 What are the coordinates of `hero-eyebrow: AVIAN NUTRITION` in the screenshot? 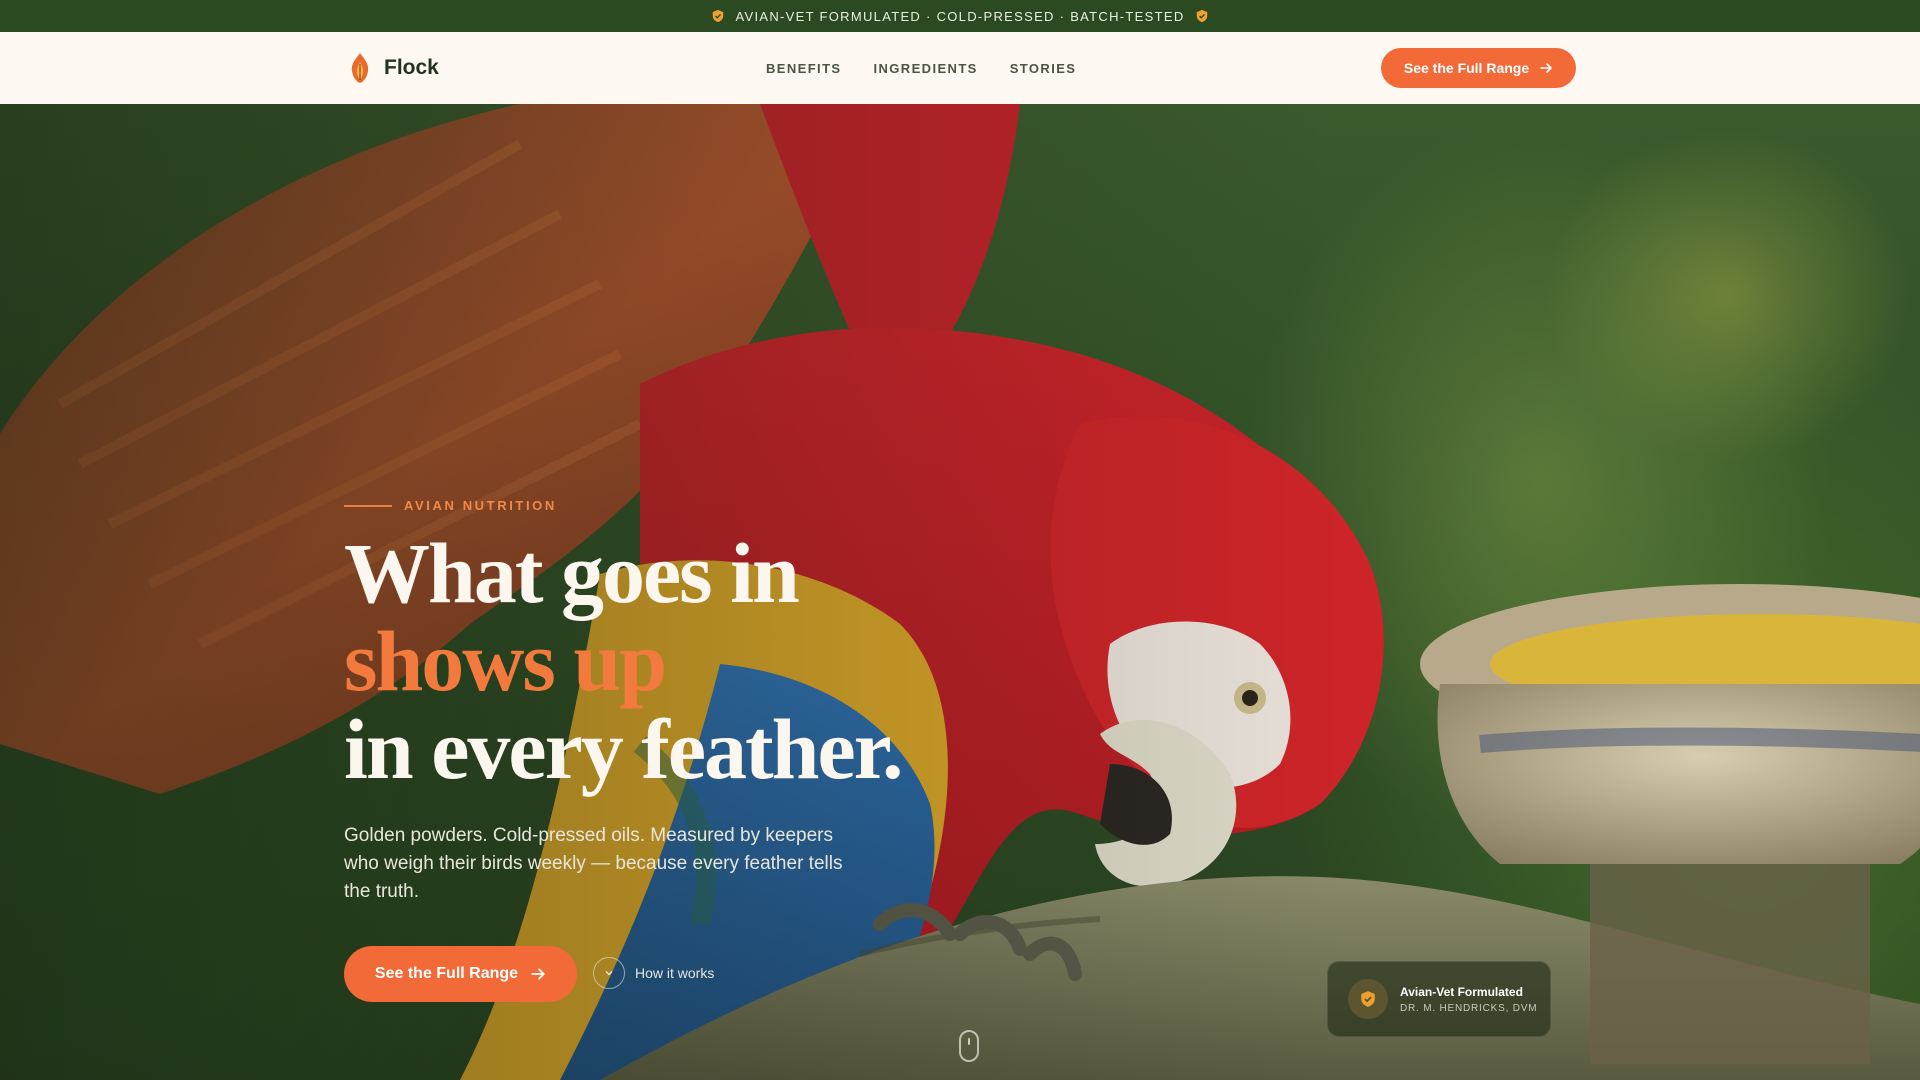 It's located at (450, 505).